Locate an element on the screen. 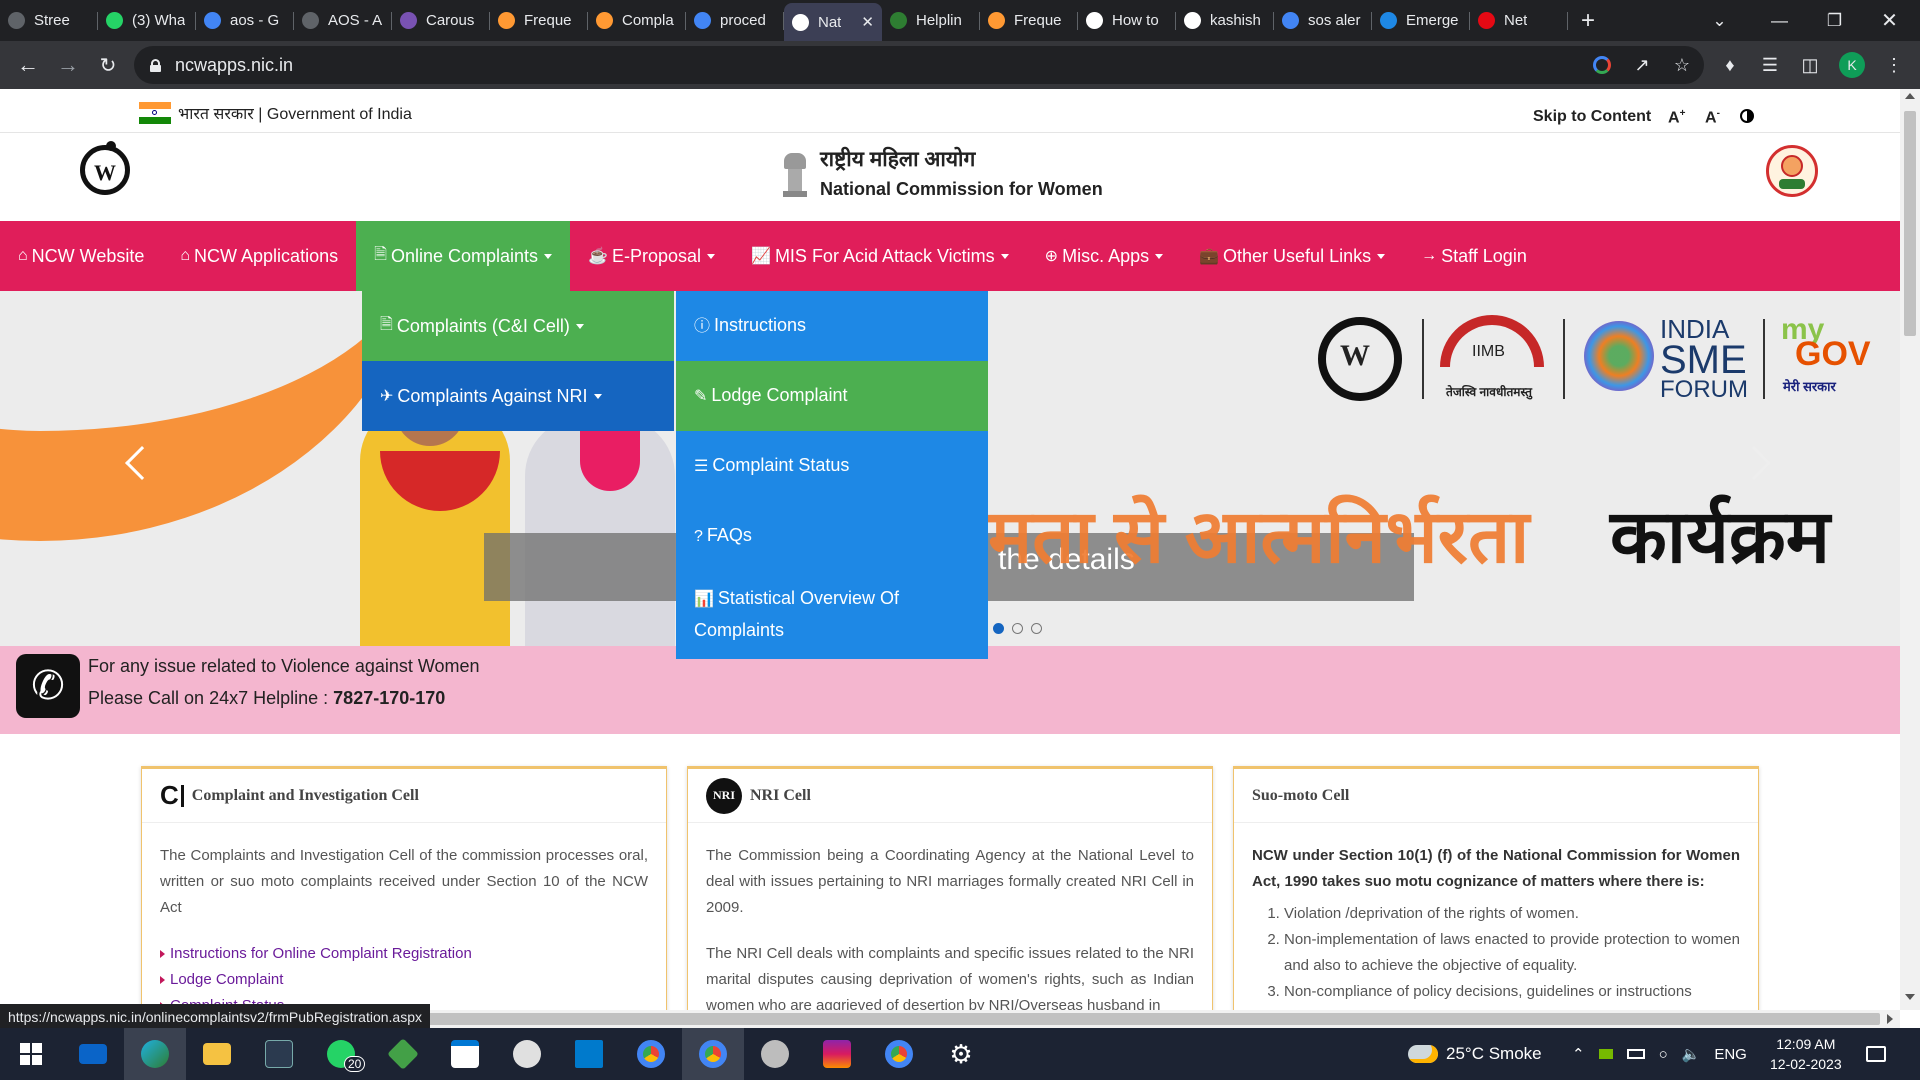  maximize-button: ❐ is located at coordinates (1834, 20).